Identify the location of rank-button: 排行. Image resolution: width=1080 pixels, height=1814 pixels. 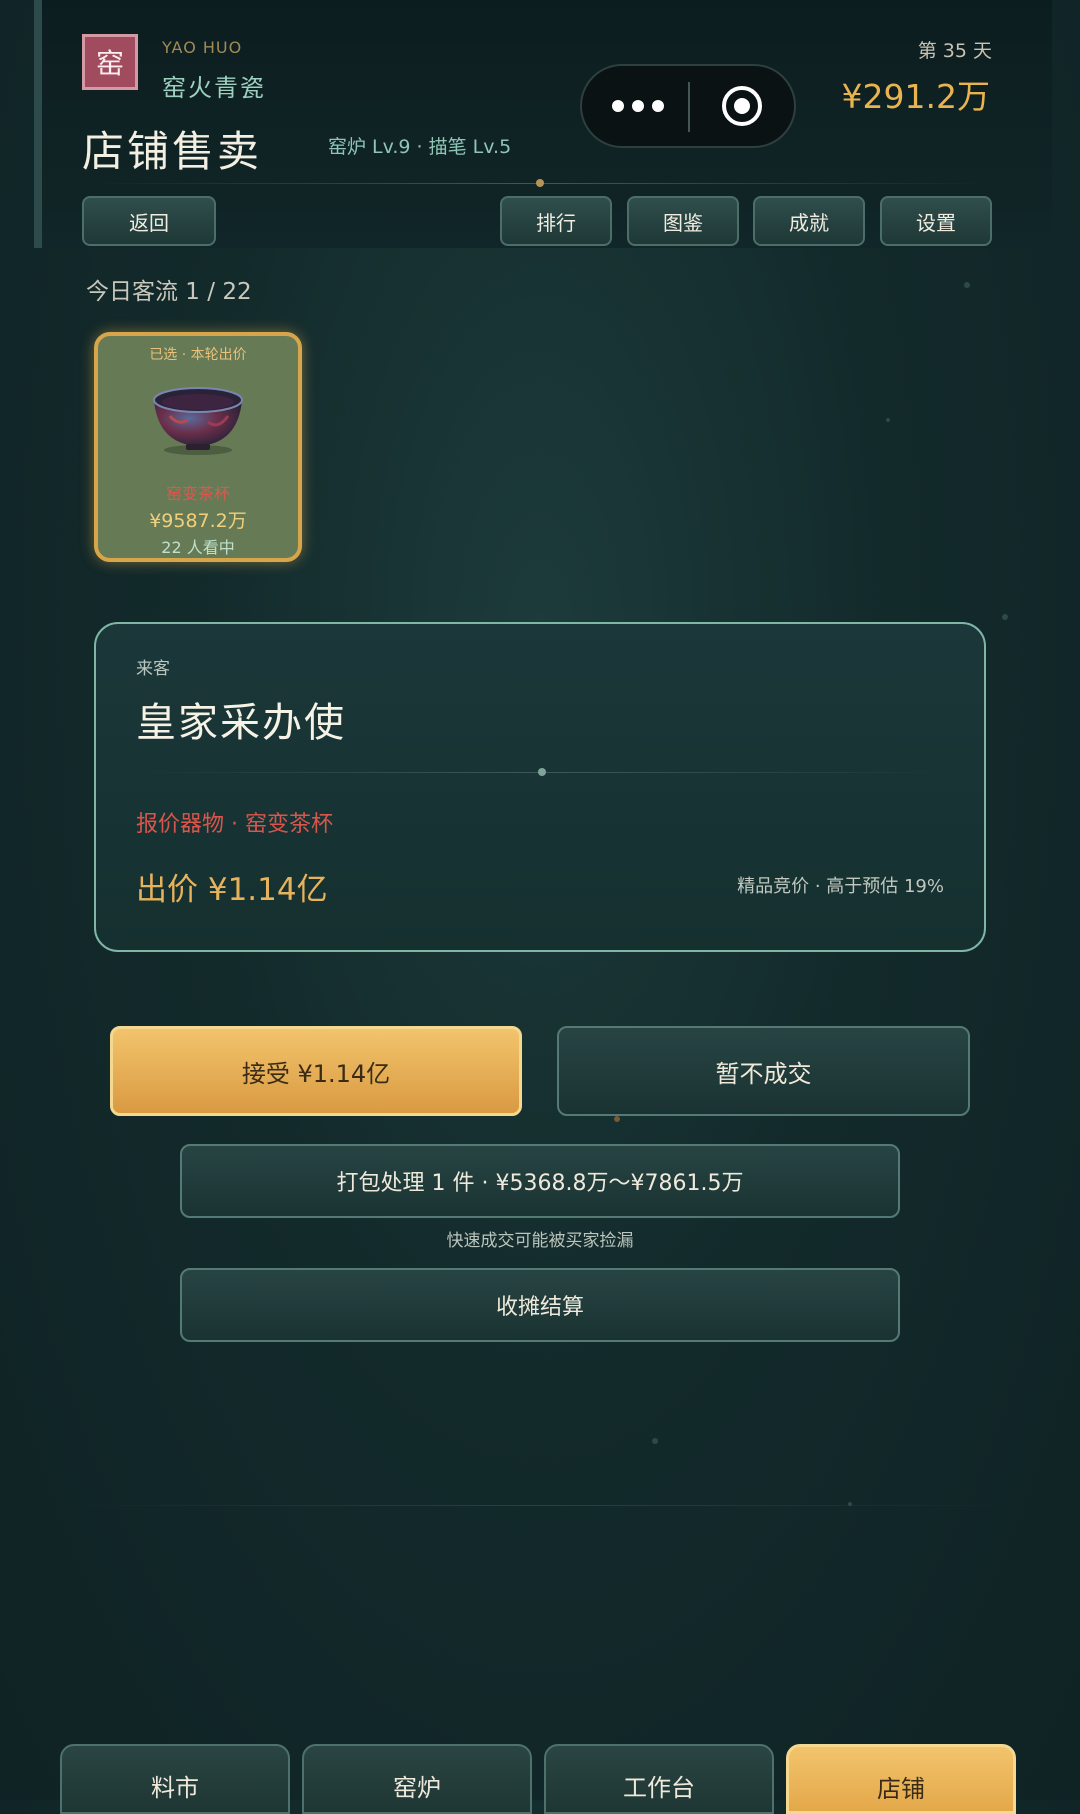
(556, 221).